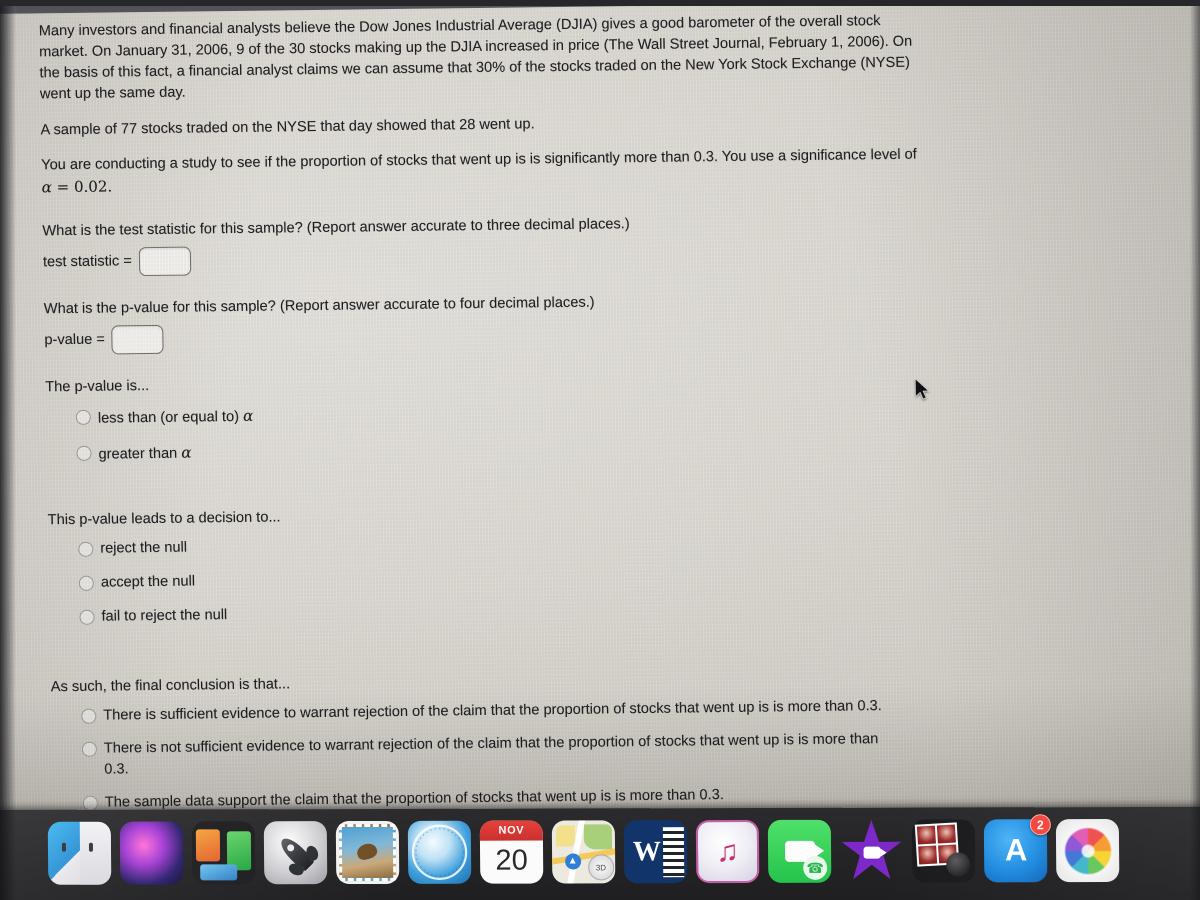 The height and width of the screenshot is (900, 1200). I want to click on dock-item-imovie, so click(872, 851).